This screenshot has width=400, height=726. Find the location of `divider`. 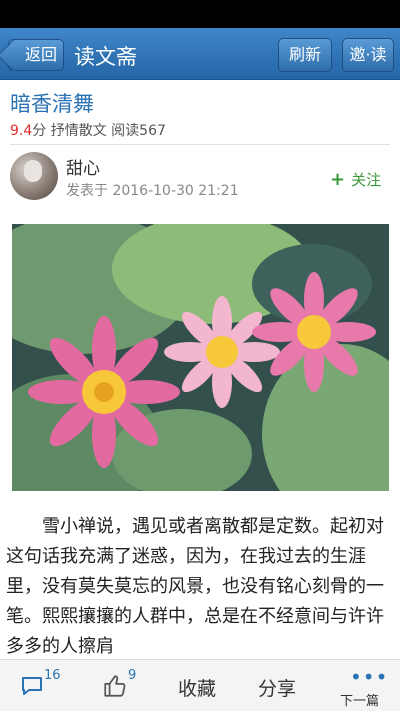

divider is located at coordinates (200, 144).